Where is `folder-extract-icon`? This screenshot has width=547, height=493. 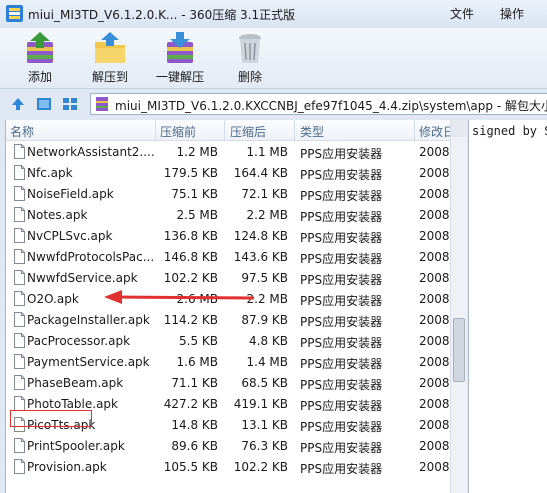
folder-extract-icon is located at coordinates (110, 47).